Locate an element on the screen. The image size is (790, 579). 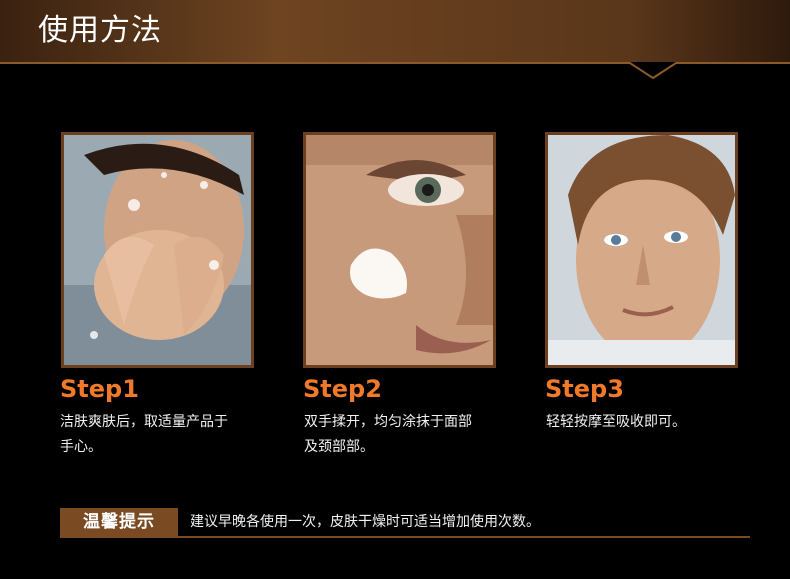
tip-label: 温馨提示 is located at coordinates (119, 522).